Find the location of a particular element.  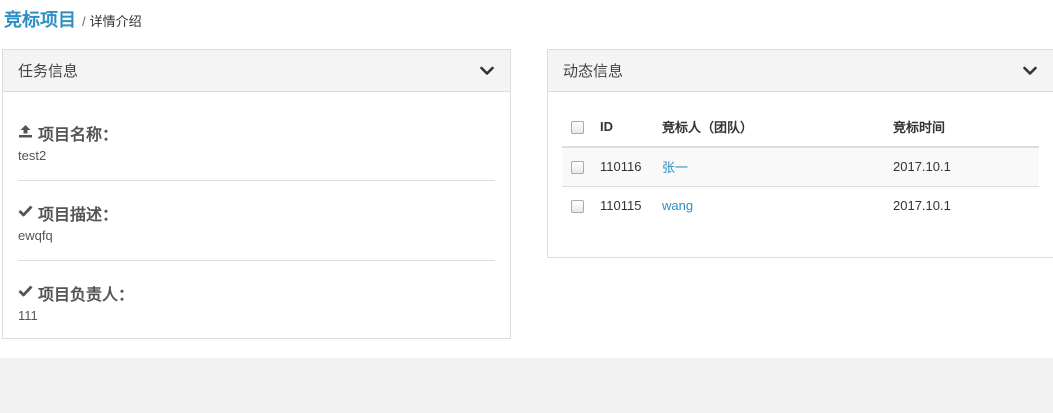

select-all-checkbox is located at coordinates (577, 127).